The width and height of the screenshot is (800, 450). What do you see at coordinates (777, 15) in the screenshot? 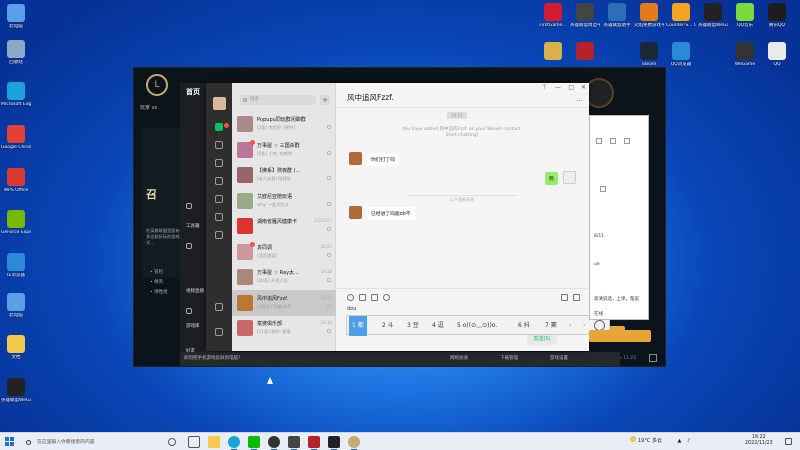
I see `desktop-icon: 腾讯QQ` at bounding box center [777, 15].